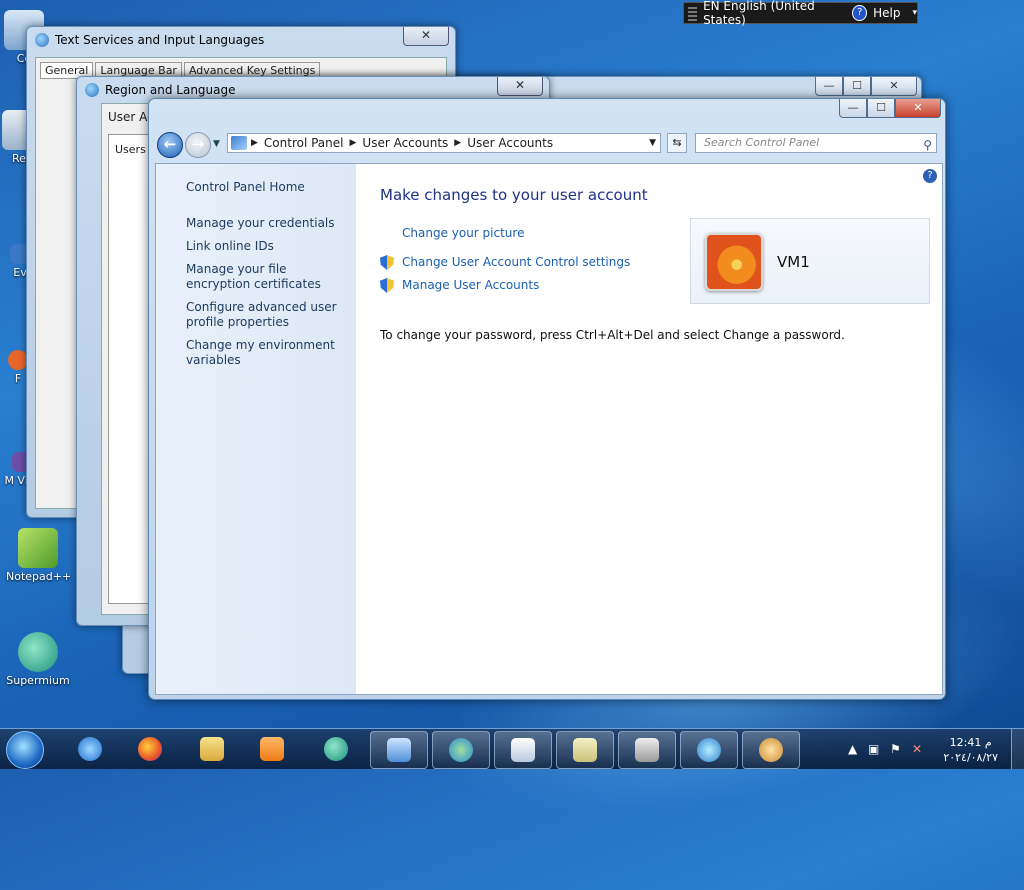  What do you see at coordinates (886, 13) in the screenshot?
I see `help-label: Help` at bounding box center [886, 13].